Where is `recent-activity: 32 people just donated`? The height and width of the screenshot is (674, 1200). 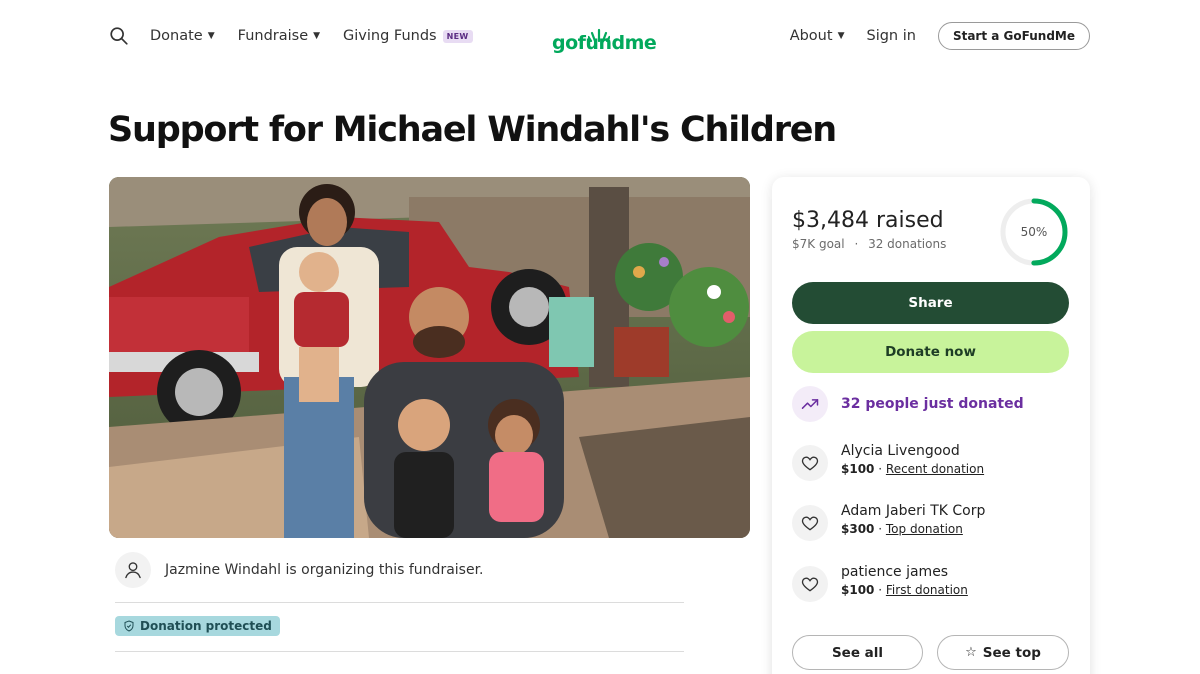 recent-activity: 32 people just donated is located at coordinates (908, 404).